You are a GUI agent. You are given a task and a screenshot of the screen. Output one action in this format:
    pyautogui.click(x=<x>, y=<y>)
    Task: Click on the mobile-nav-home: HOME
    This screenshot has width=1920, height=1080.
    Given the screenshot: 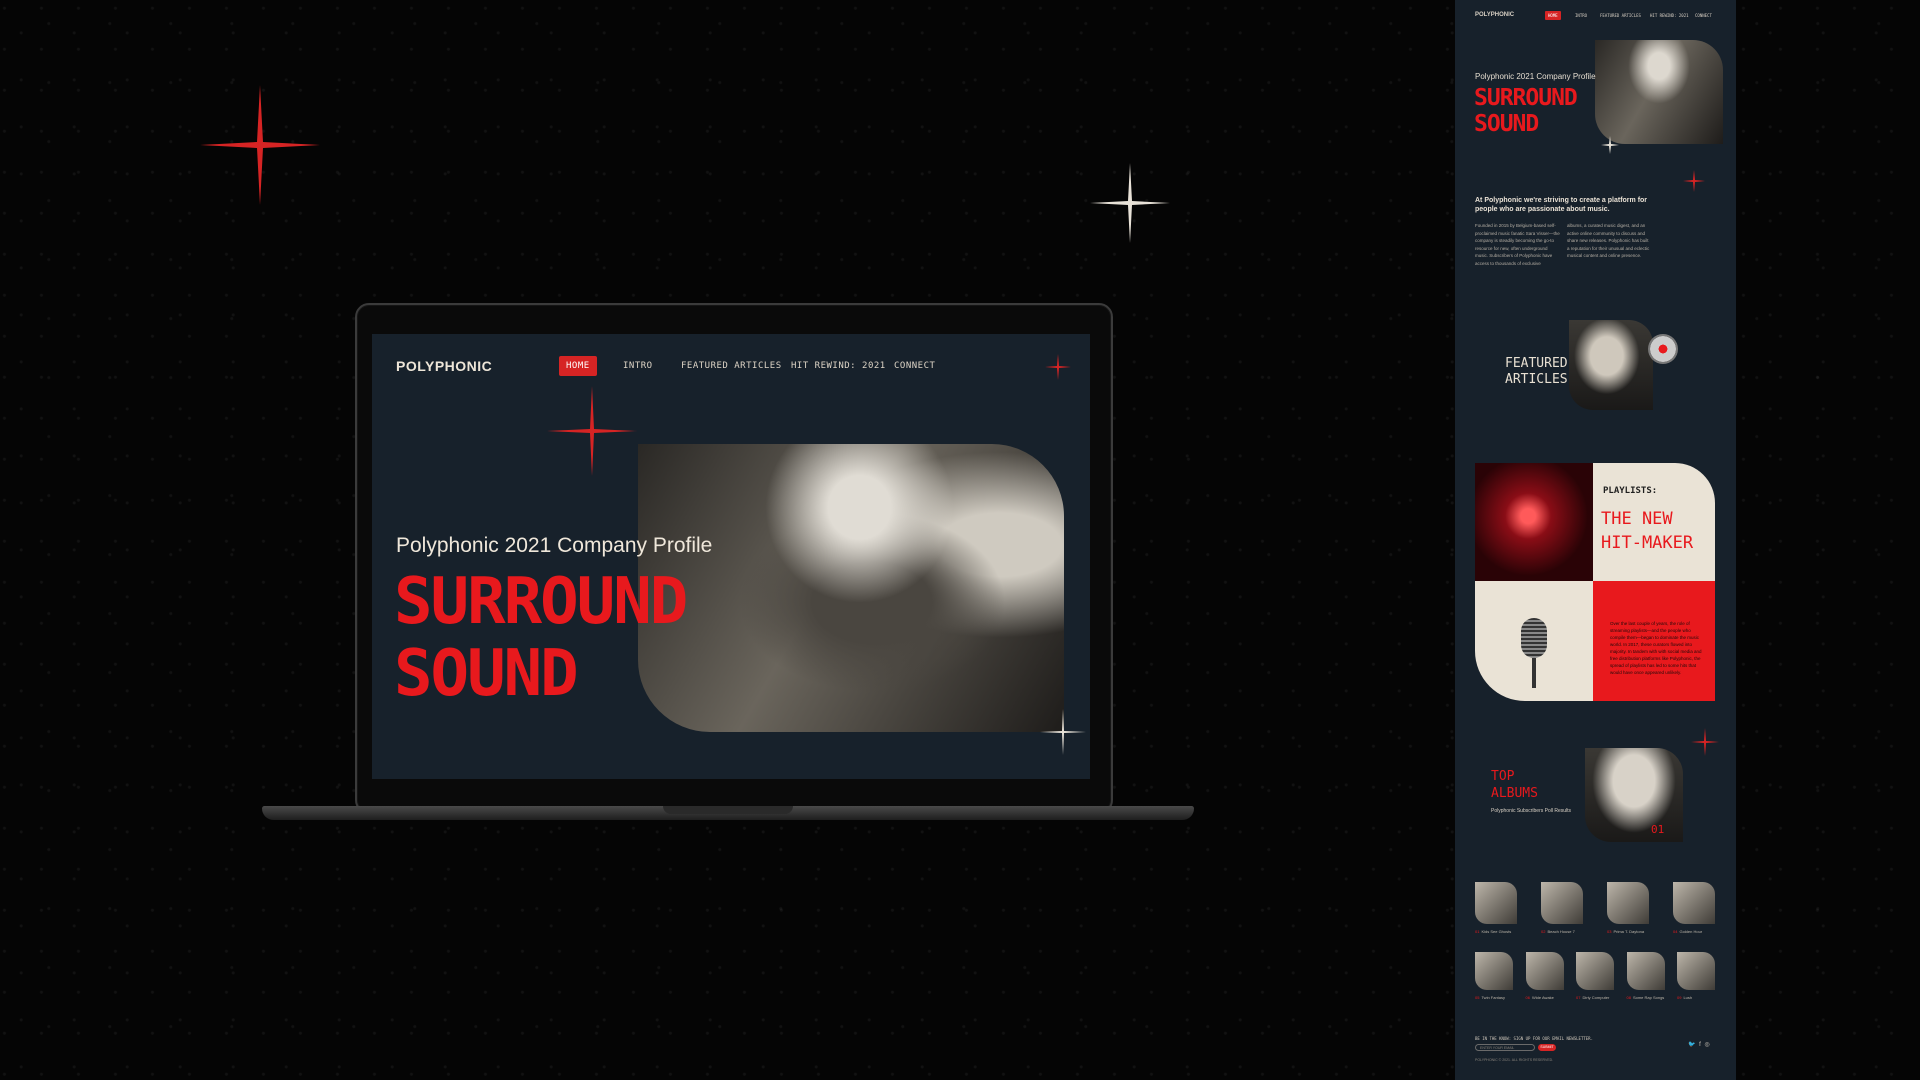 What is the action you would take?
    pyautogui.click(x=1553, y=15)
    